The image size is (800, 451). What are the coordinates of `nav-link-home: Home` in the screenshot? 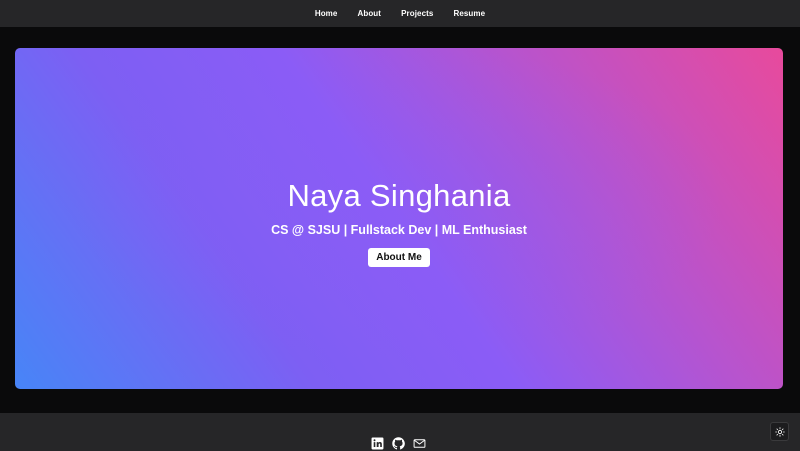 It's located at (326, 13).